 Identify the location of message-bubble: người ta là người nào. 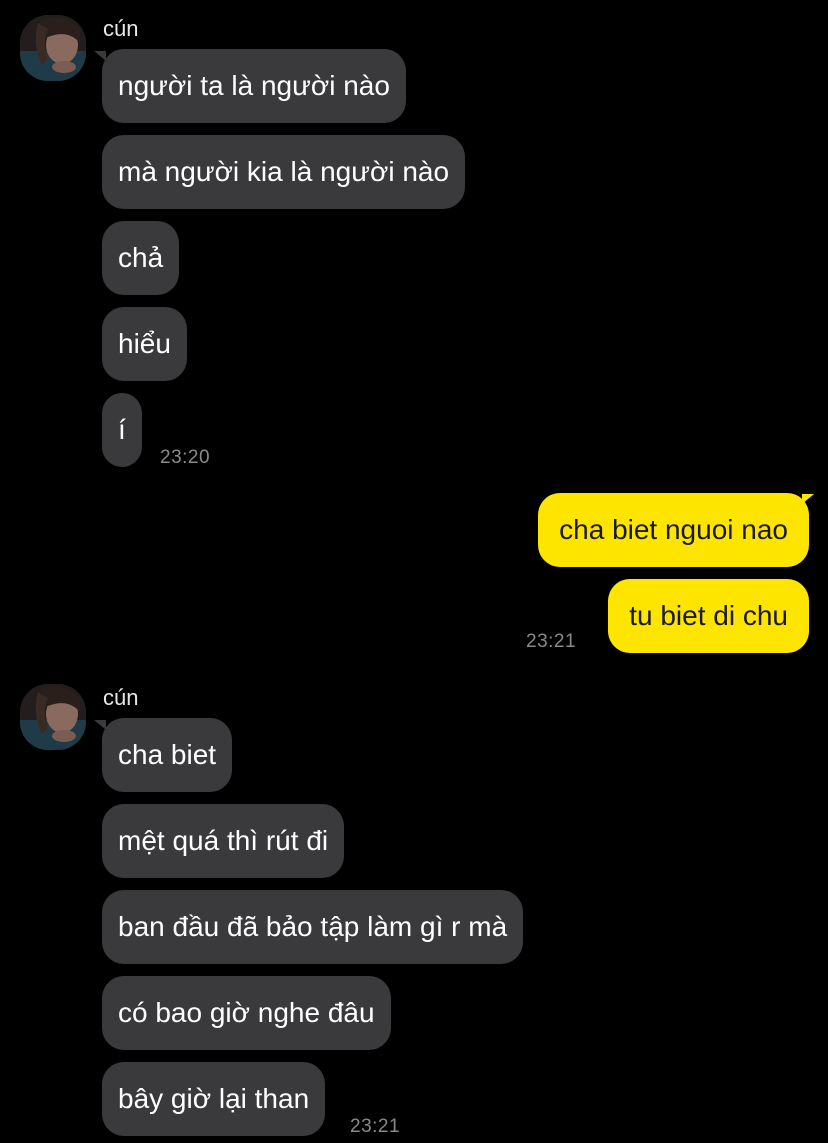
(254, 86).